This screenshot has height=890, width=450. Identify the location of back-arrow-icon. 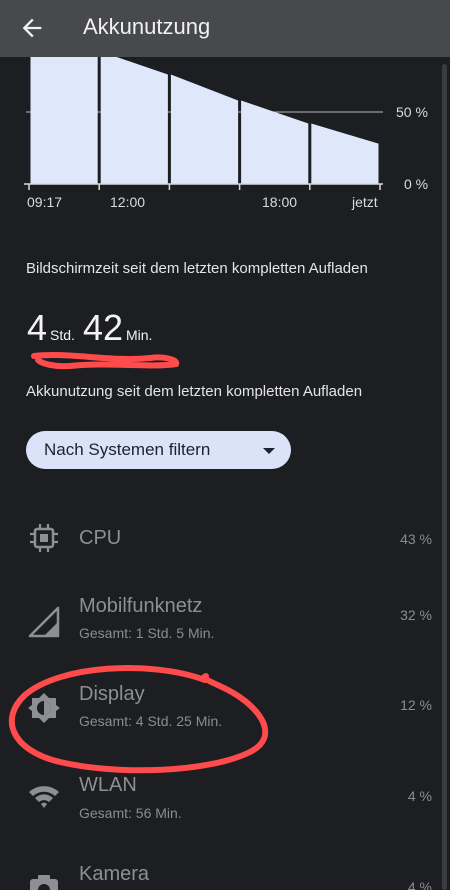
(32, 28).